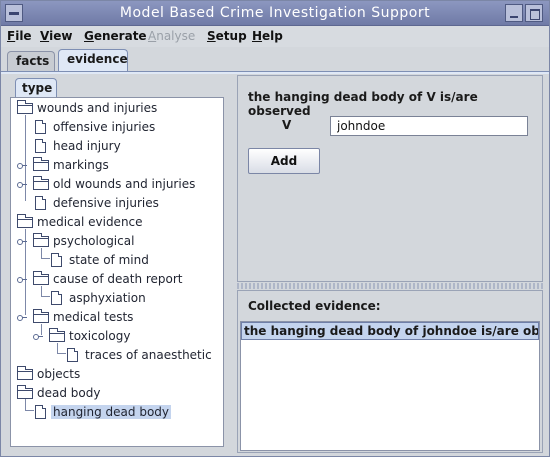 Image resolution: width=550 pixels, height=457 pixels. I want to click on collected-evidence-label: Collected evidence:, so click(314, 306).